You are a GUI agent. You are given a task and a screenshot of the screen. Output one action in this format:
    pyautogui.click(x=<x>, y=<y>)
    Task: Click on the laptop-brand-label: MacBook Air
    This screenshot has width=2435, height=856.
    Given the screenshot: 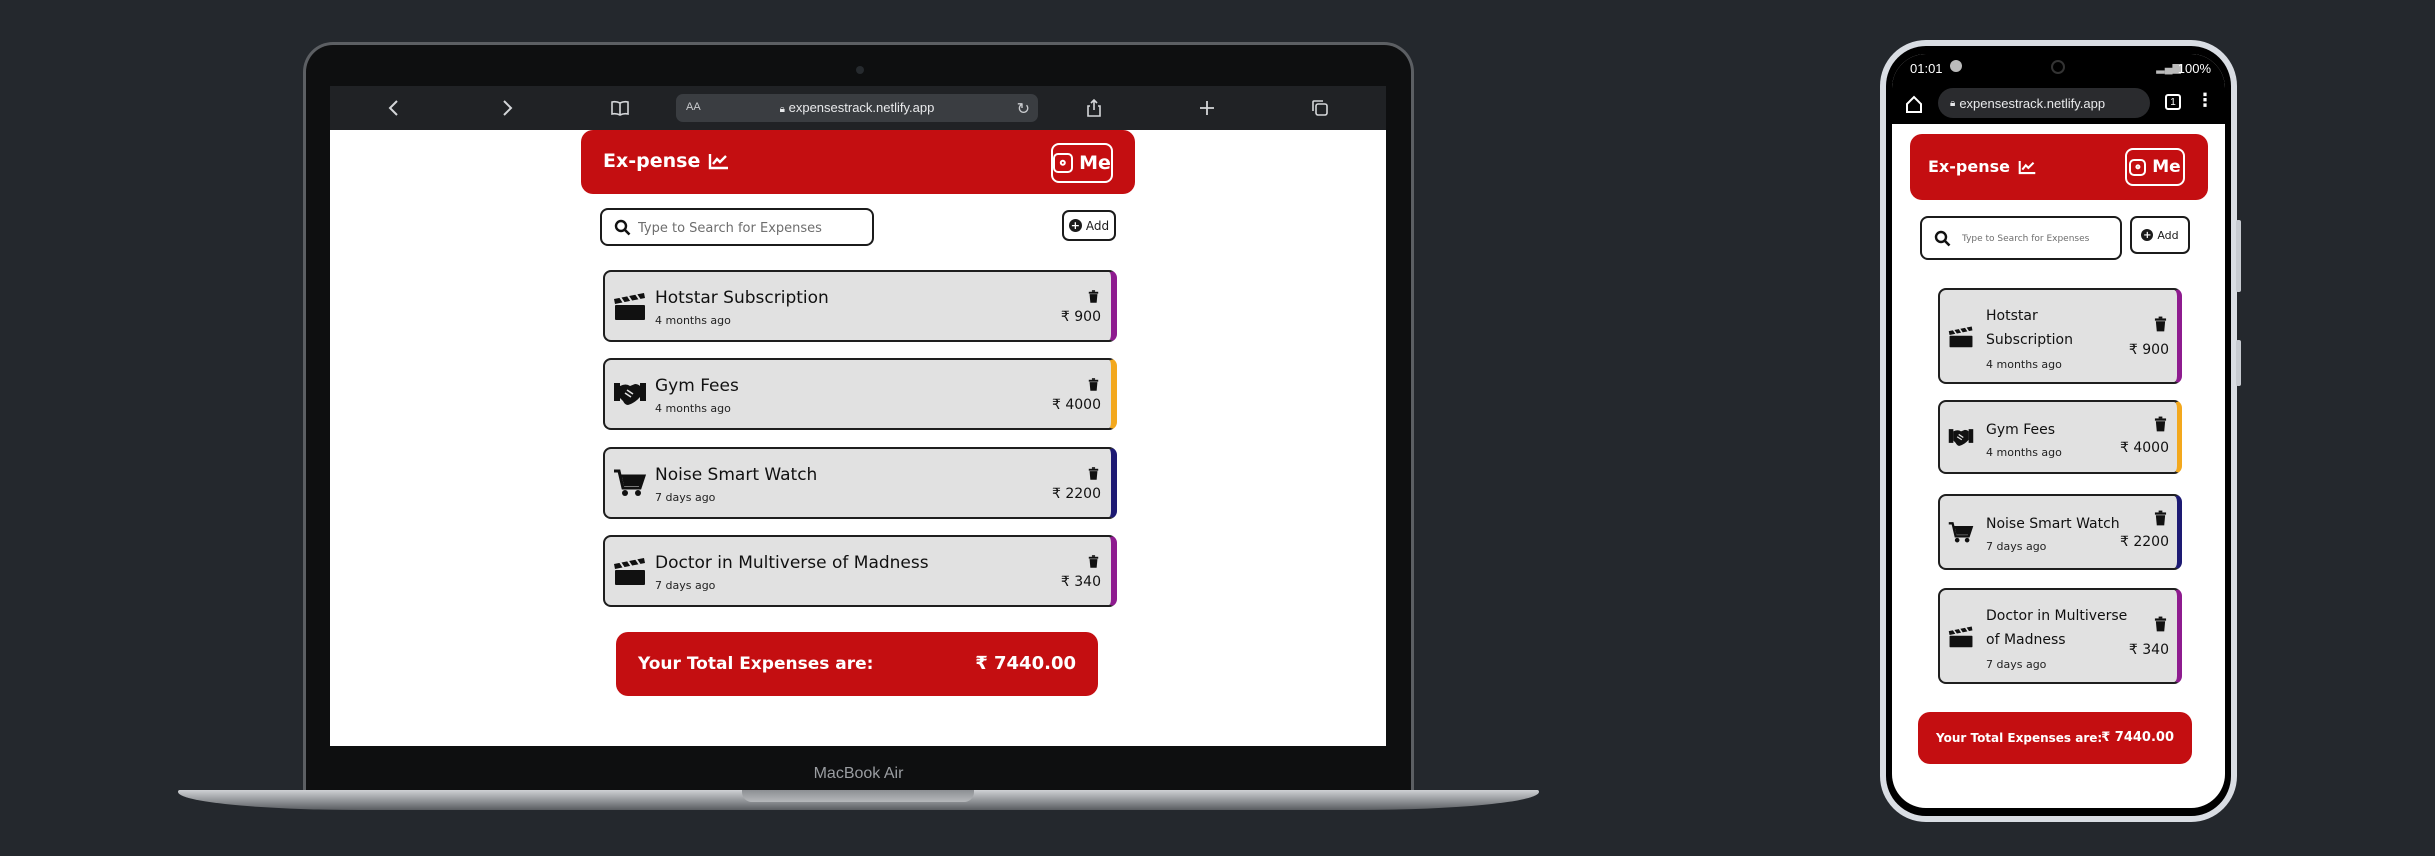 What is the action you would take?
    pyautogui.click(x=858, y=773)
    